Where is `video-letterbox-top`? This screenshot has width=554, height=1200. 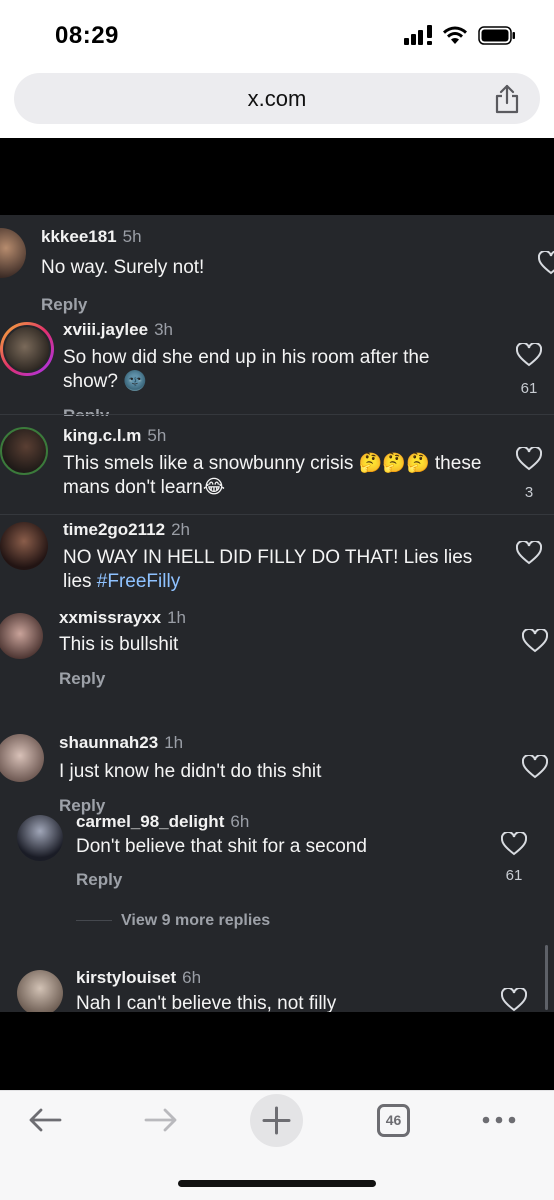
video-letterbox-top is located at coordinates (277, 177).